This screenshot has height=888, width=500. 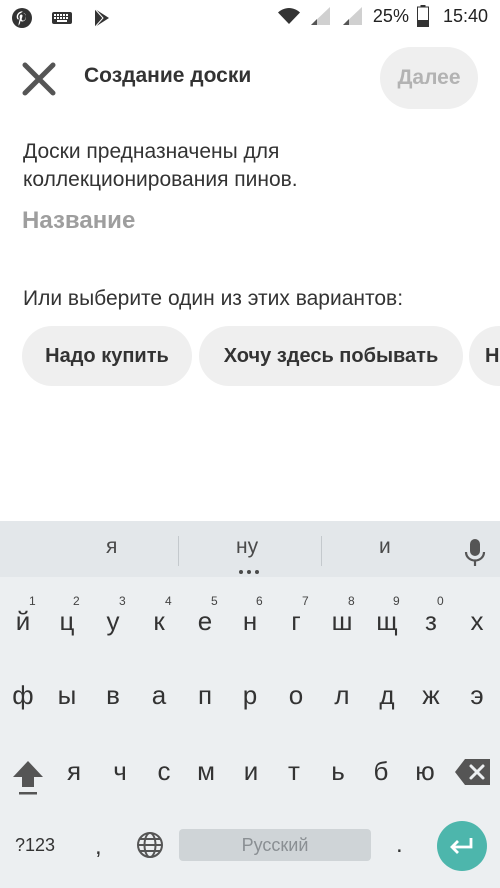 I want to click on battery-percent: 25%, so click(x=390, y=15).